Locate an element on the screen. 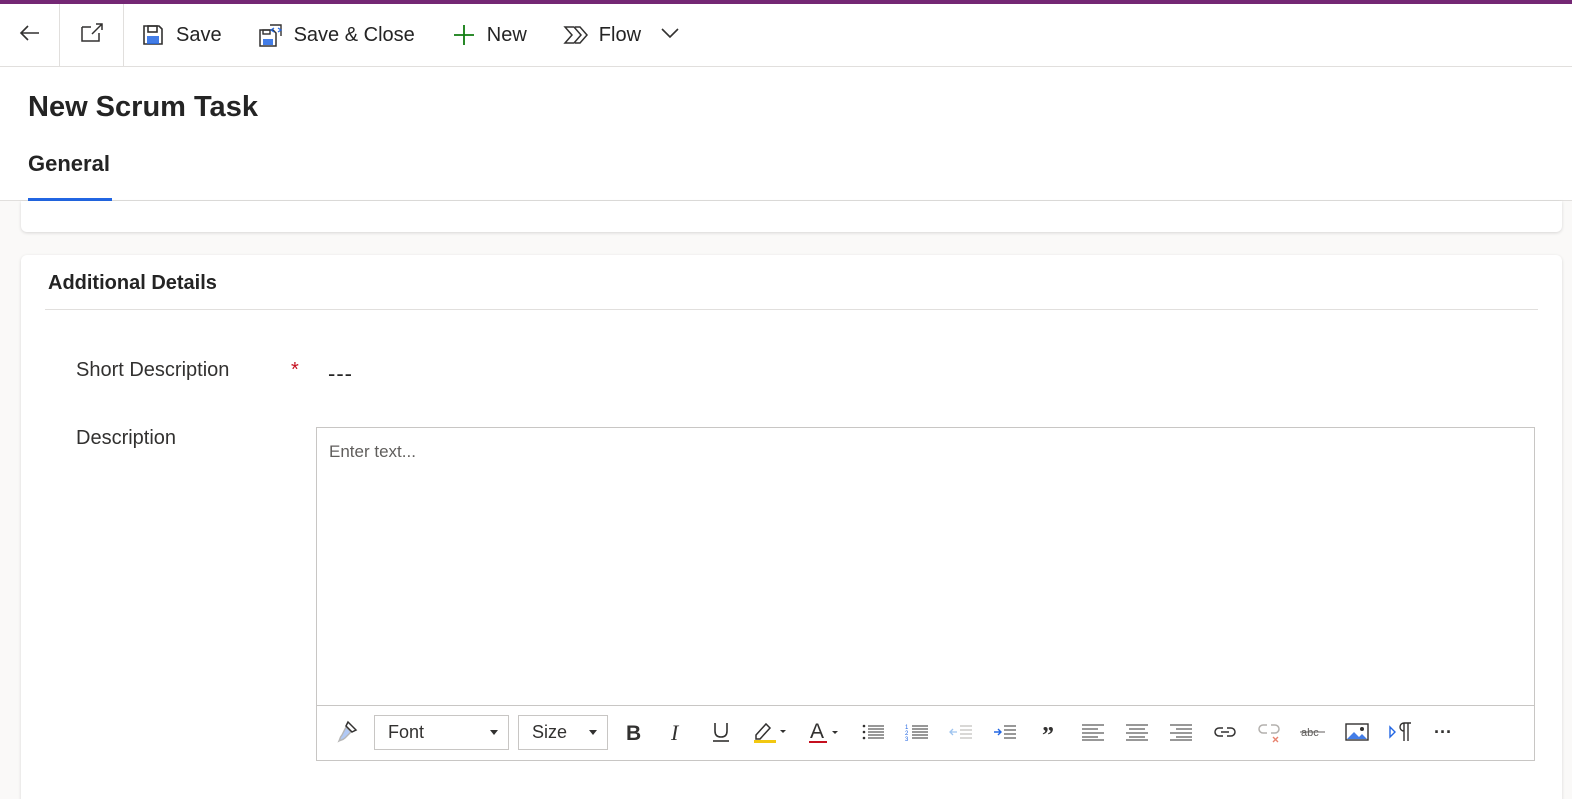 The image size is (1572, 799). back-button is located at coordinates (30, 35).